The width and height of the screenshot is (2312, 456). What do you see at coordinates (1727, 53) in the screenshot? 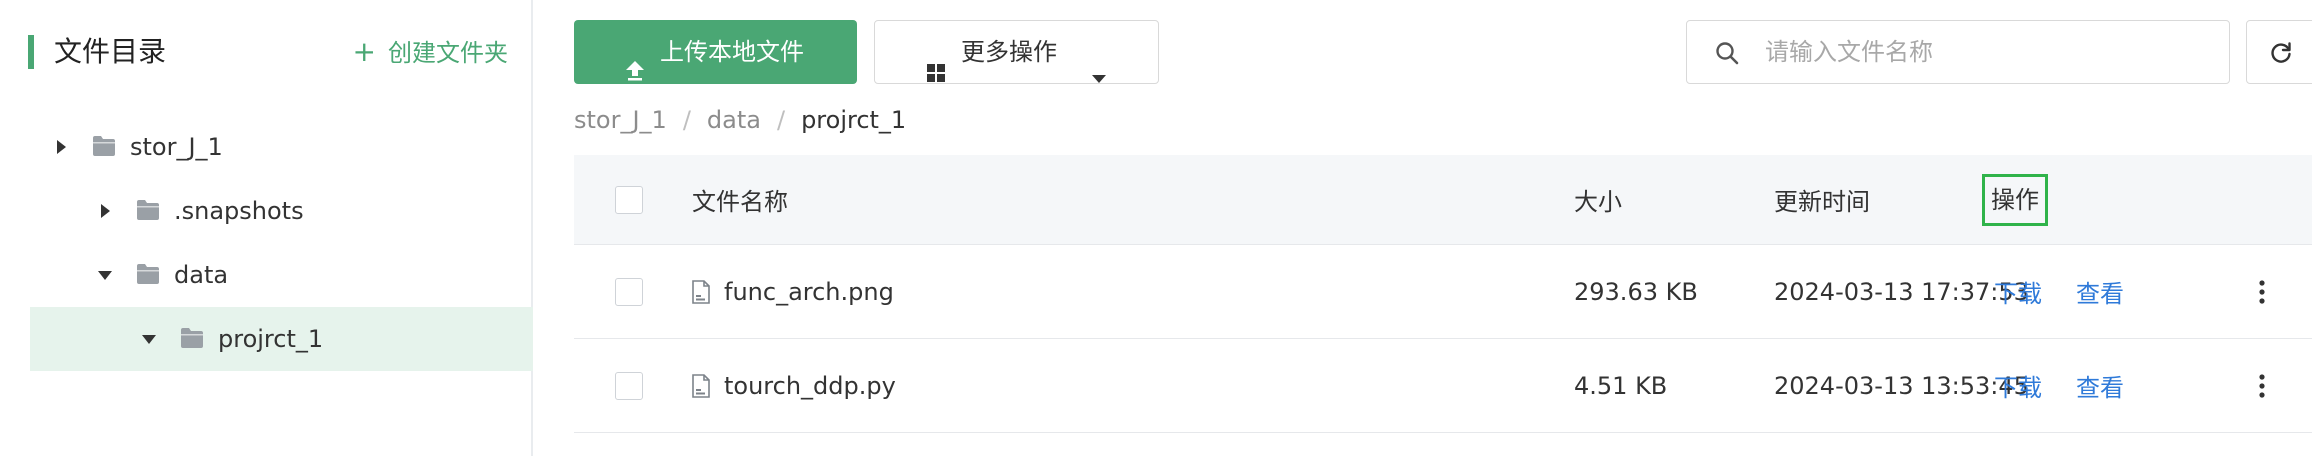
I see `search-icon` at bounding box center [1727, 53].